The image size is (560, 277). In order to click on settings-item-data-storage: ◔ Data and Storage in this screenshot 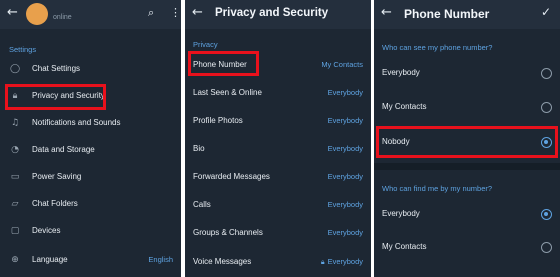, I will do `click(90, 150)`.